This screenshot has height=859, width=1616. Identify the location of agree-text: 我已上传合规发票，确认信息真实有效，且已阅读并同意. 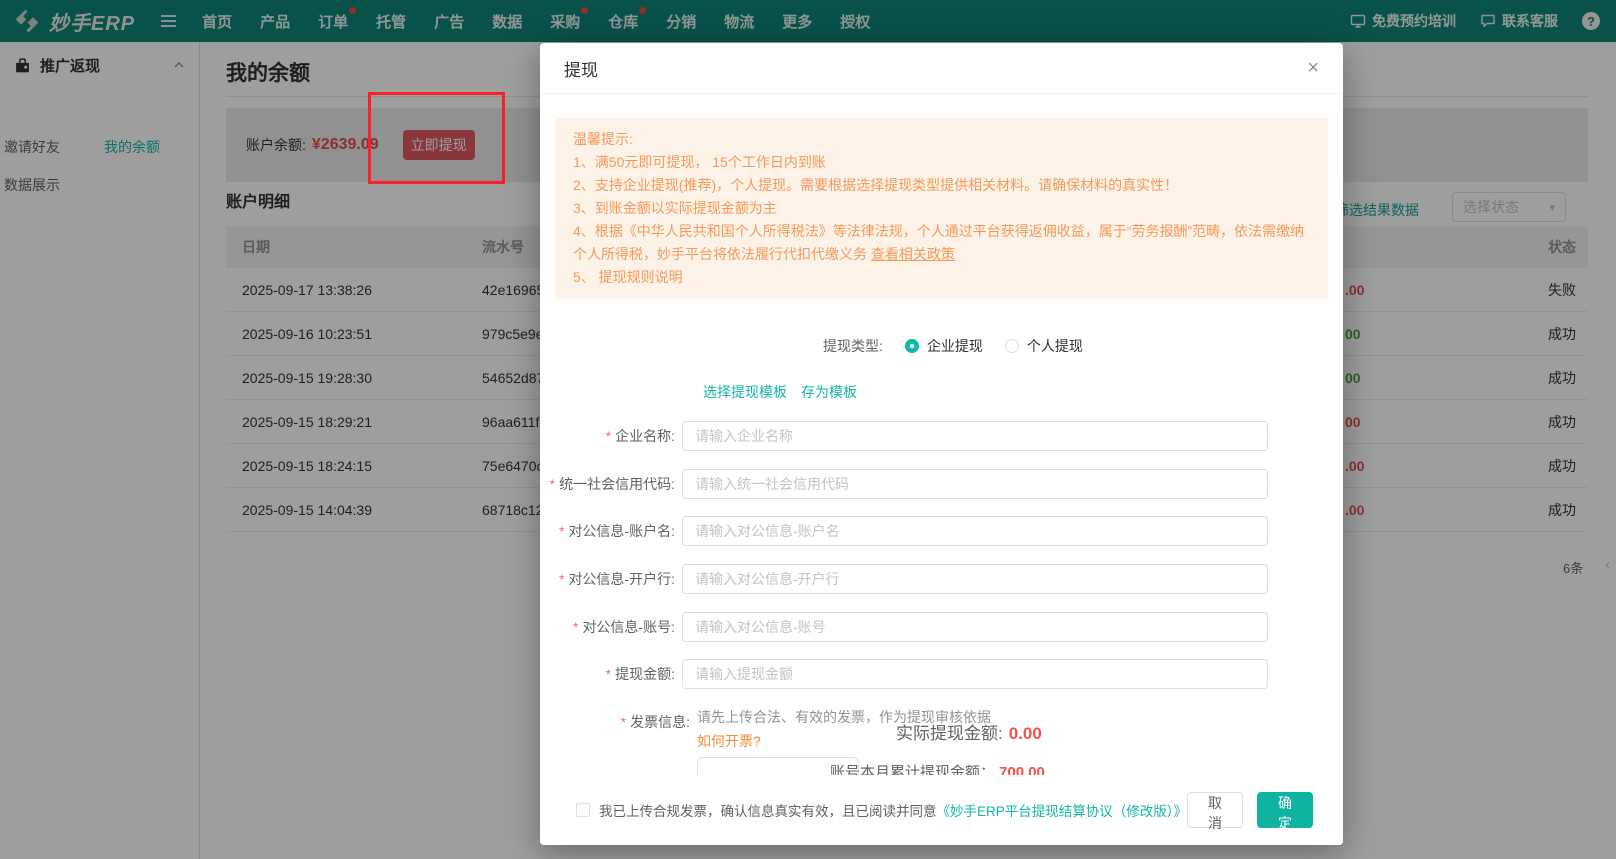
(768, 811).